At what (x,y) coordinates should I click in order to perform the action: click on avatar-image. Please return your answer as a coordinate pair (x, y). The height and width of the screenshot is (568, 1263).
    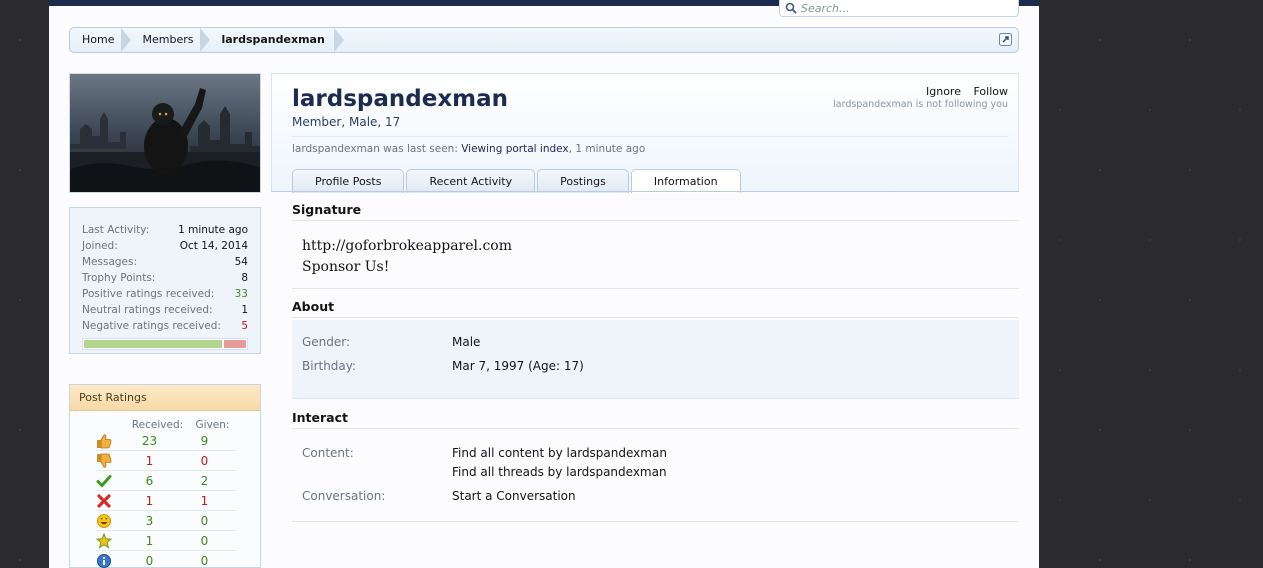
    Looking at the image, I should click on (165, 133).